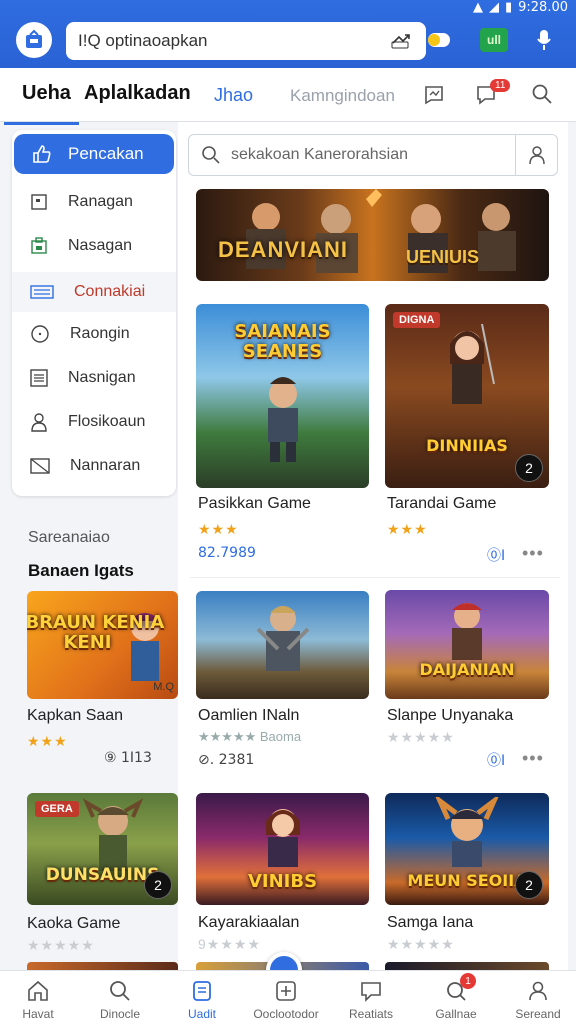 The height and width of the screenshot is (1024, 576). What do you see at coordinates (456, 997) in the screenshot?
I see `nav-item-gallnae: Gallnae 1` at bounding box center [456, 997].